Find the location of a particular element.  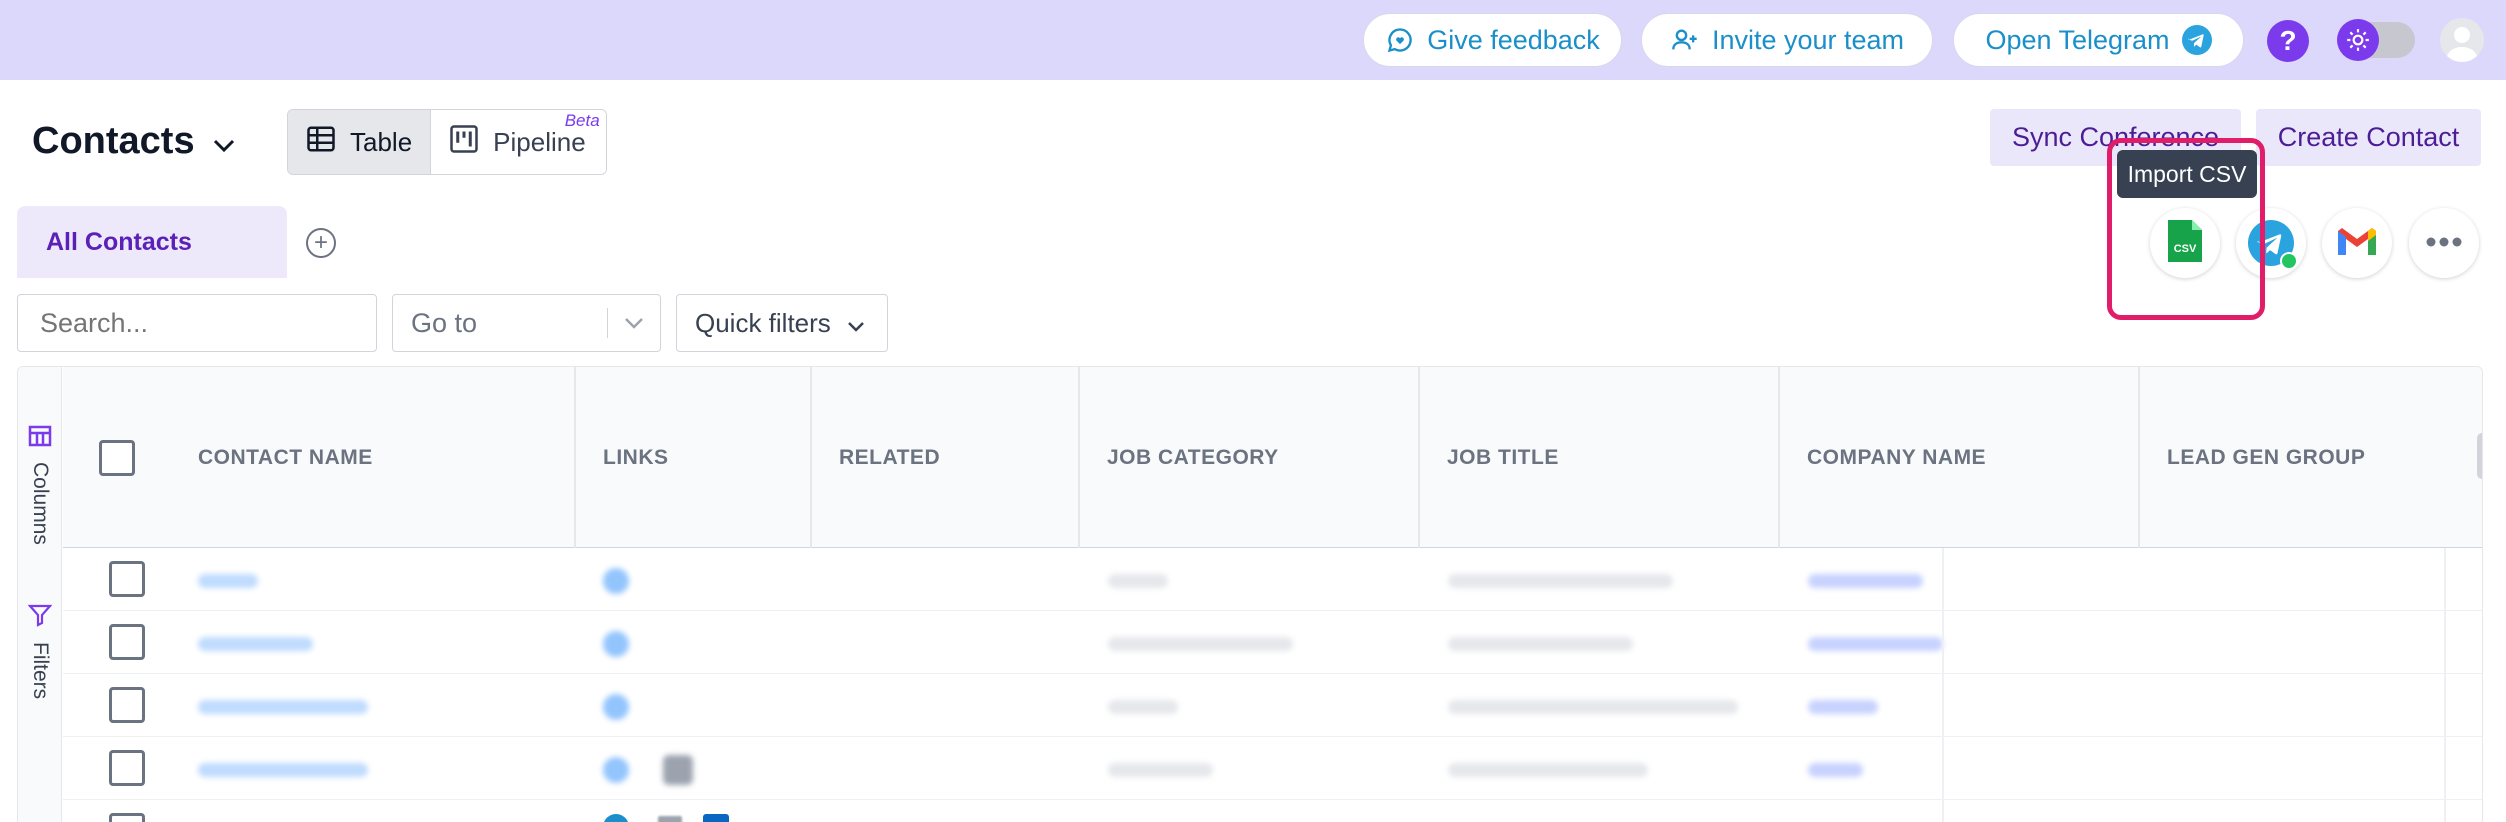

more-horizontal-icon is located at coordinates (2444, 243).